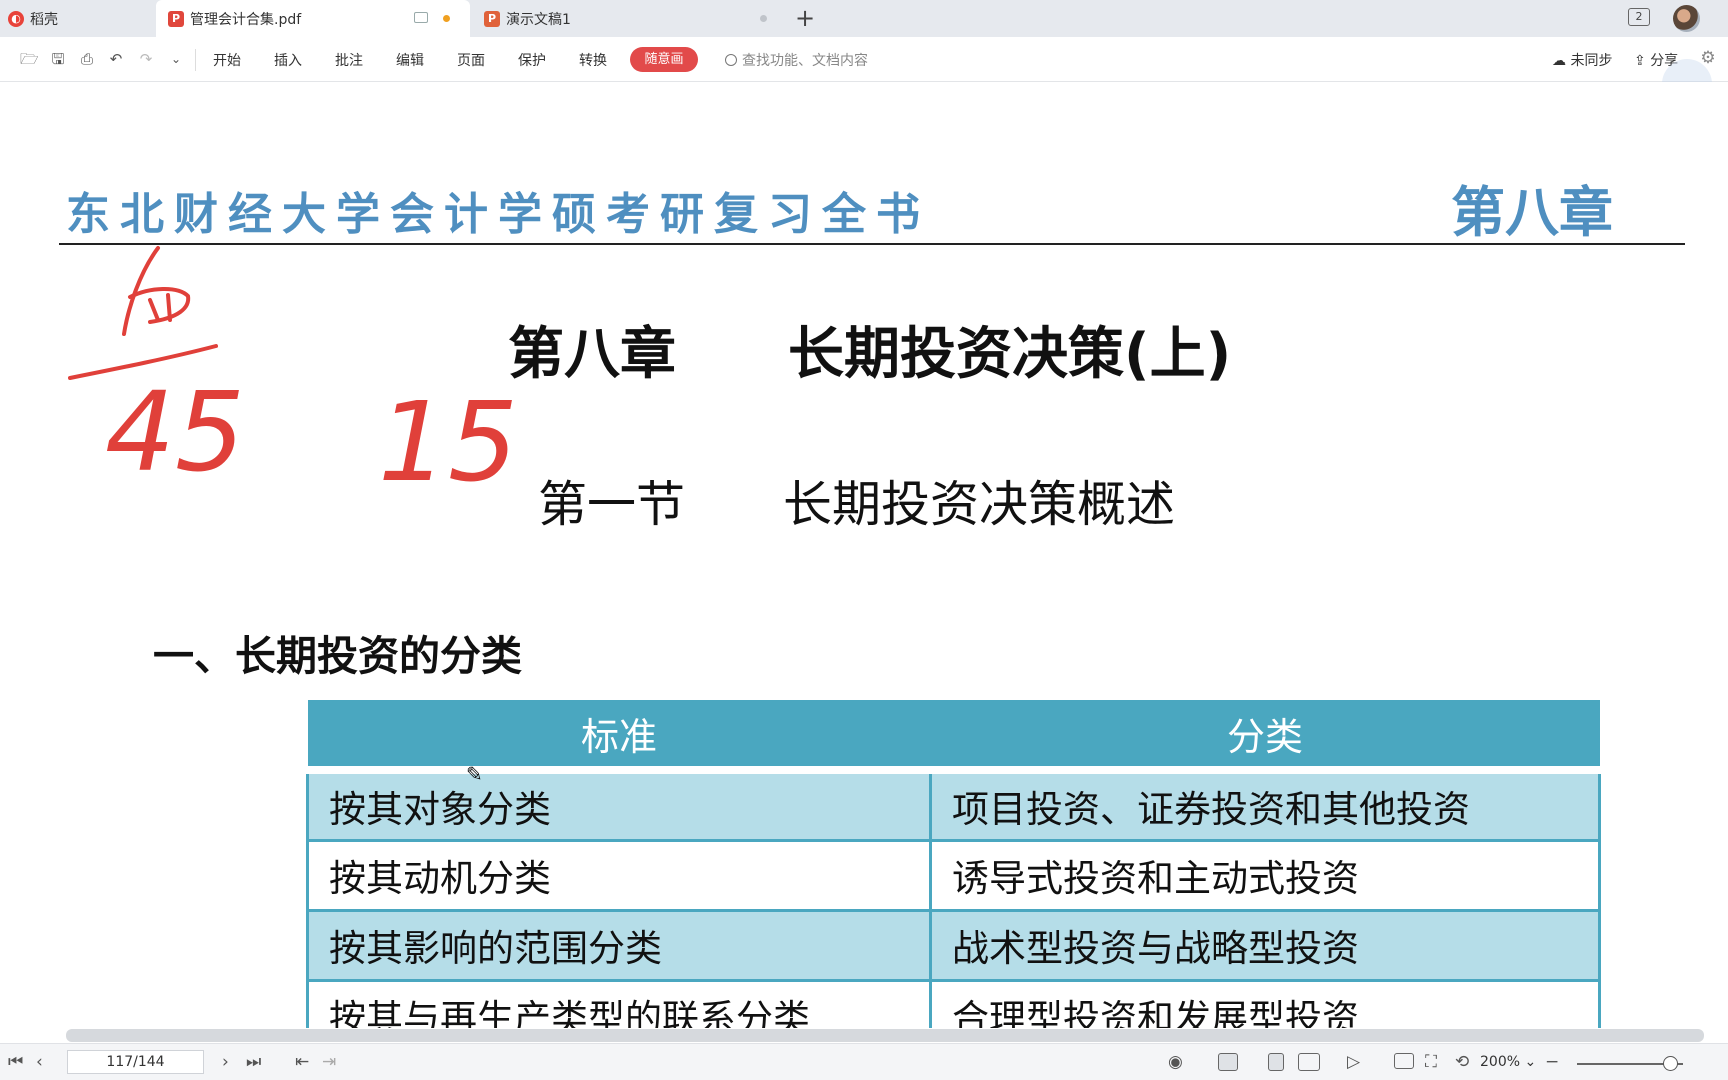 This screenshot has height=1080, width=1728. I want to click on ppt-icon: P, so click(492, 18).